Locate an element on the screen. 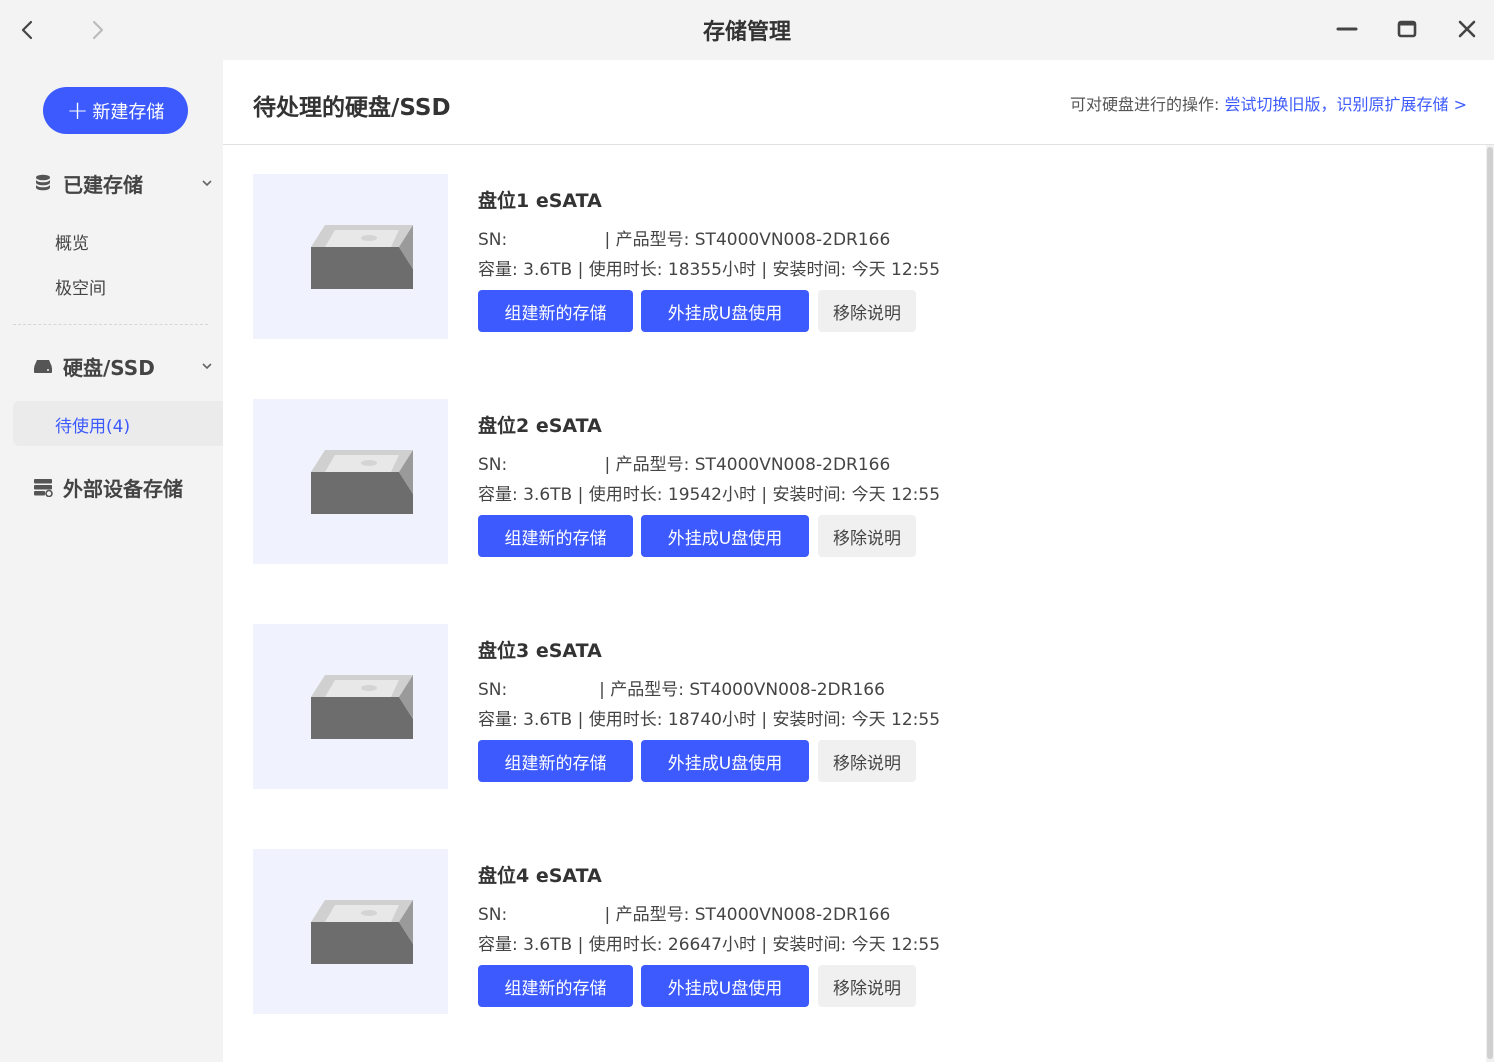  switch-legacy-link: 尝试切换旧版，识别原扩展存储 > is located at coordinates (1346, 104).